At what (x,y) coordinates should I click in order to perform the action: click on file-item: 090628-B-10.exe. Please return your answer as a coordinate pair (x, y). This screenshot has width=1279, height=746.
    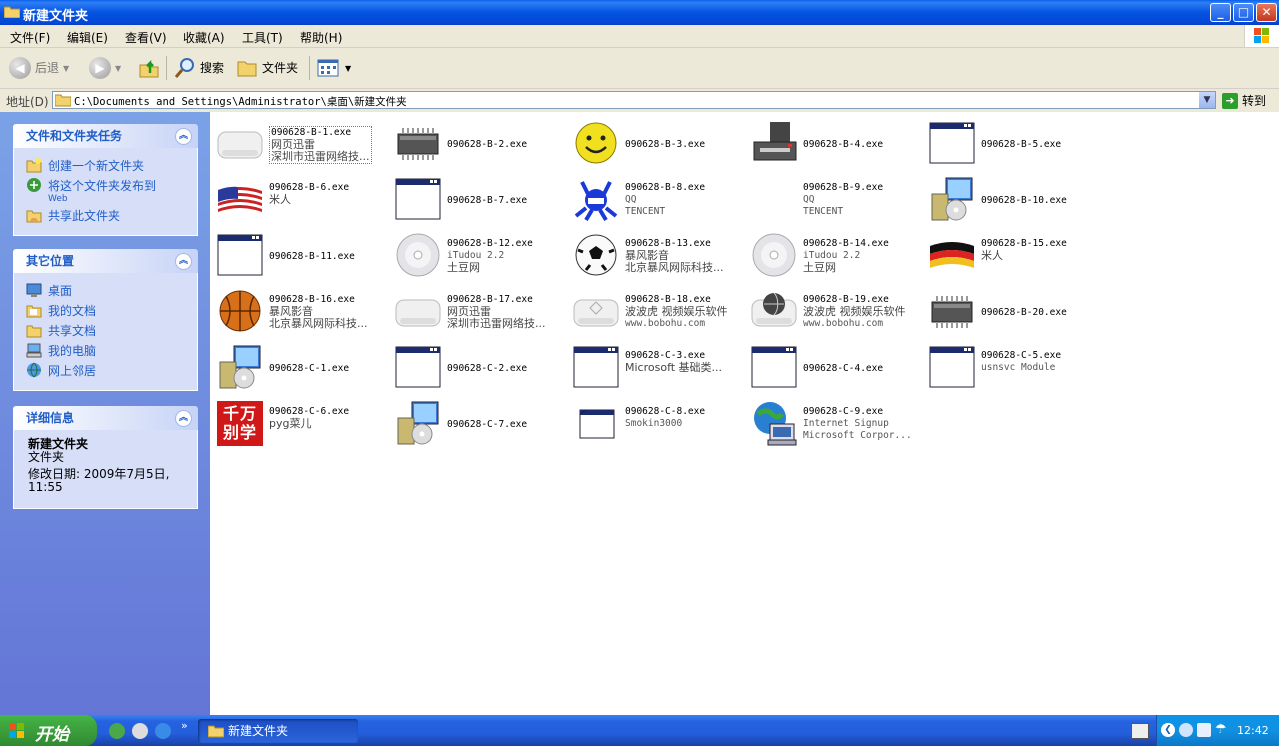
    Looking at the image, I should click on (1013, 199).